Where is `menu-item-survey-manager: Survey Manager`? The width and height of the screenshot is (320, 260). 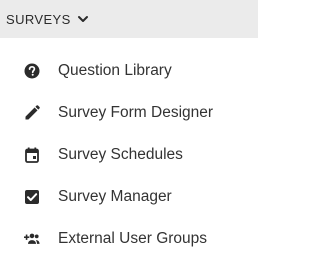 menu-item-survey-manager: Survey Manager is located at coordinates (129, 197).